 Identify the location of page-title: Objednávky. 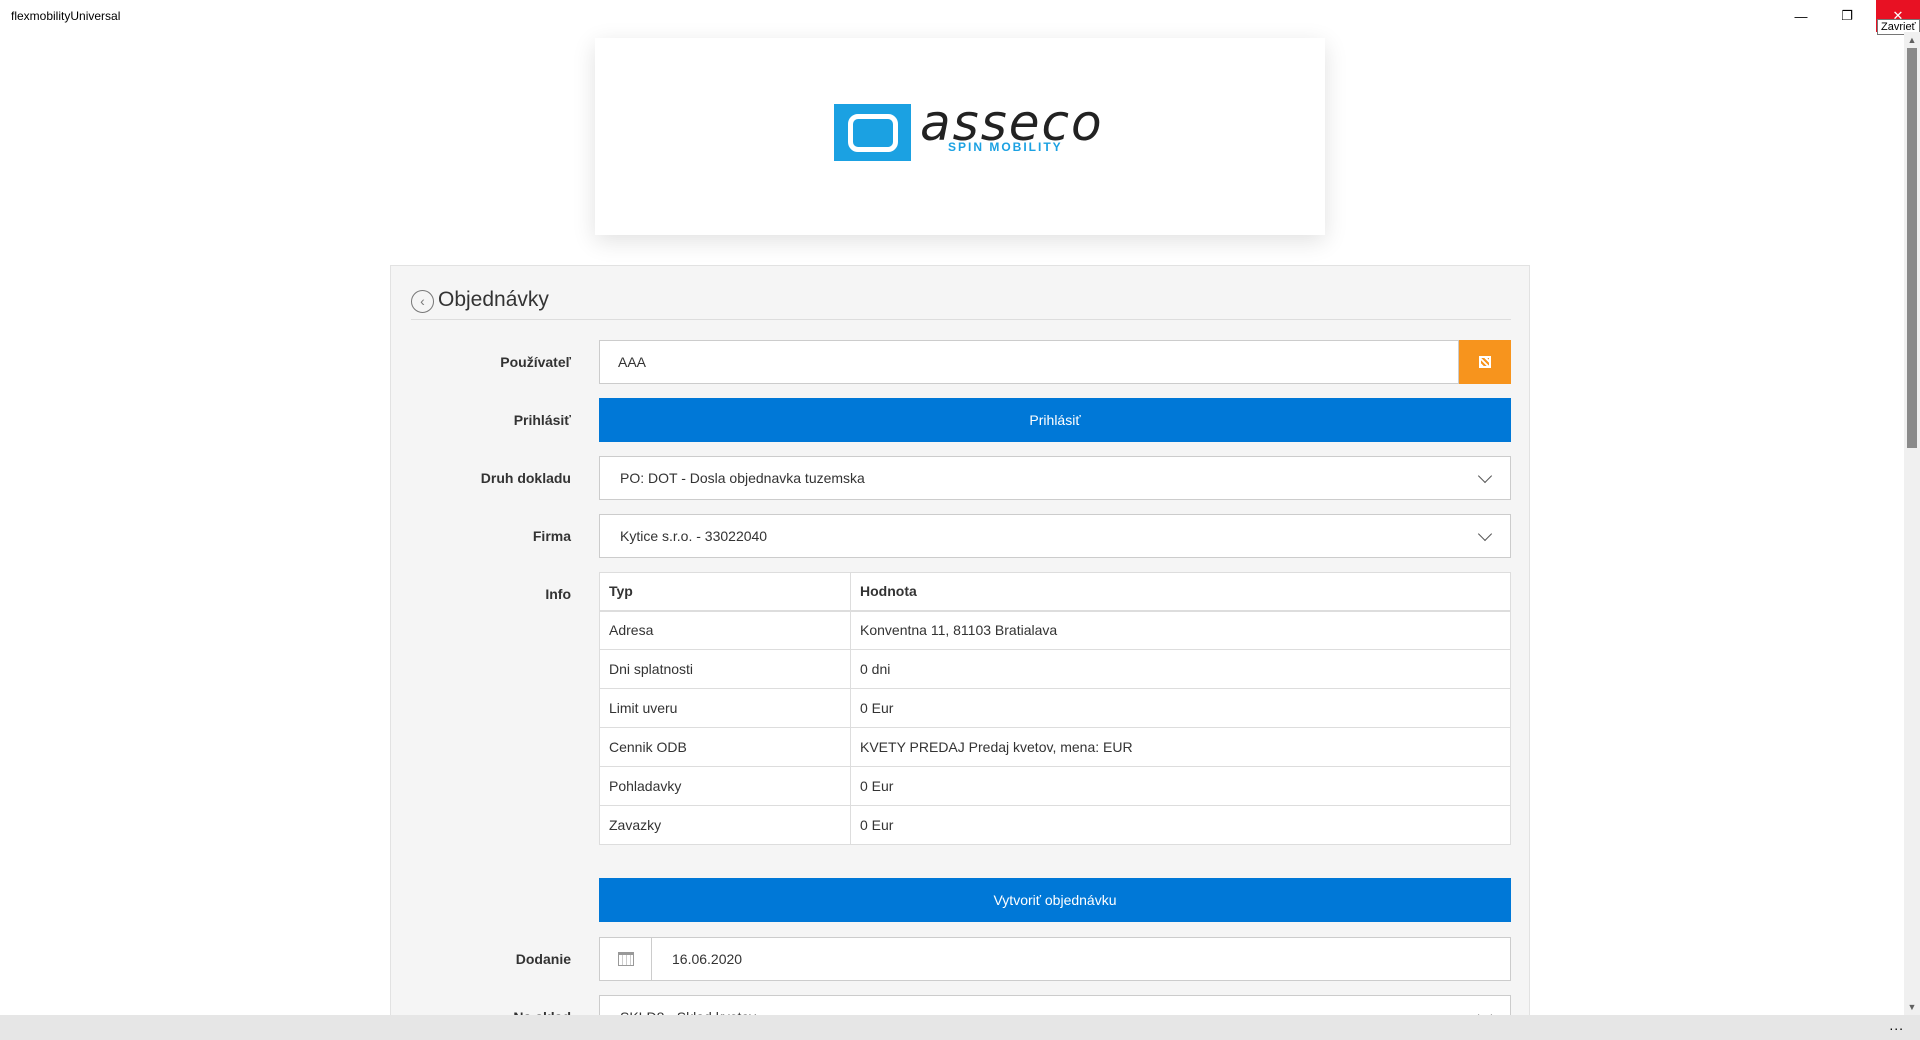
(493, 299).